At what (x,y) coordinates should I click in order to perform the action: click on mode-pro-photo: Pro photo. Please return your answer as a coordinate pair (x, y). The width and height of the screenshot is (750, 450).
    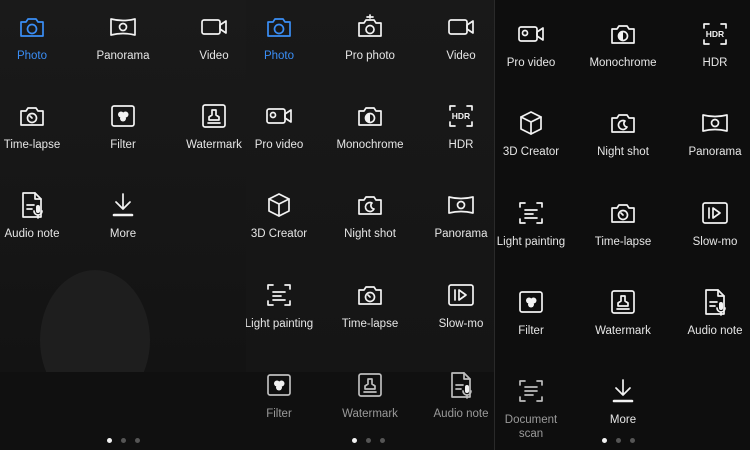
    Looking at the image, I should click on (370, 47).